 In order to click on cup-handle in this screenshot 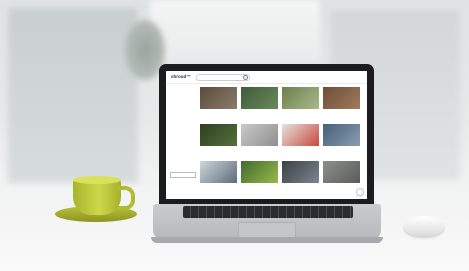, I will do `click(126, 198)`.